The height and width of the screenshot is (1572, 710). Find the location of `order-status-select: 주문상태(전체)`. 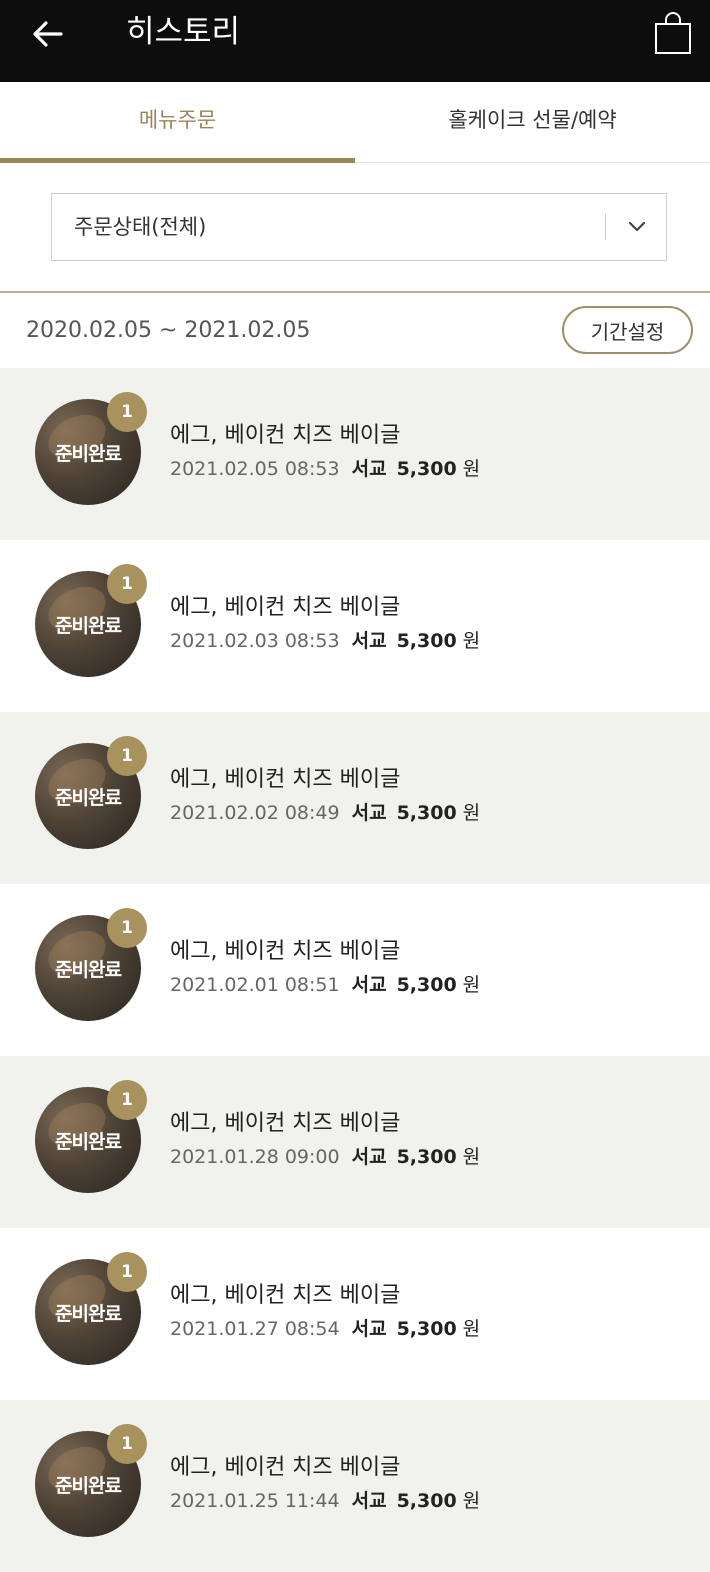

order-status-select: 주문상태(전체) is located at coordinates (359, 227).